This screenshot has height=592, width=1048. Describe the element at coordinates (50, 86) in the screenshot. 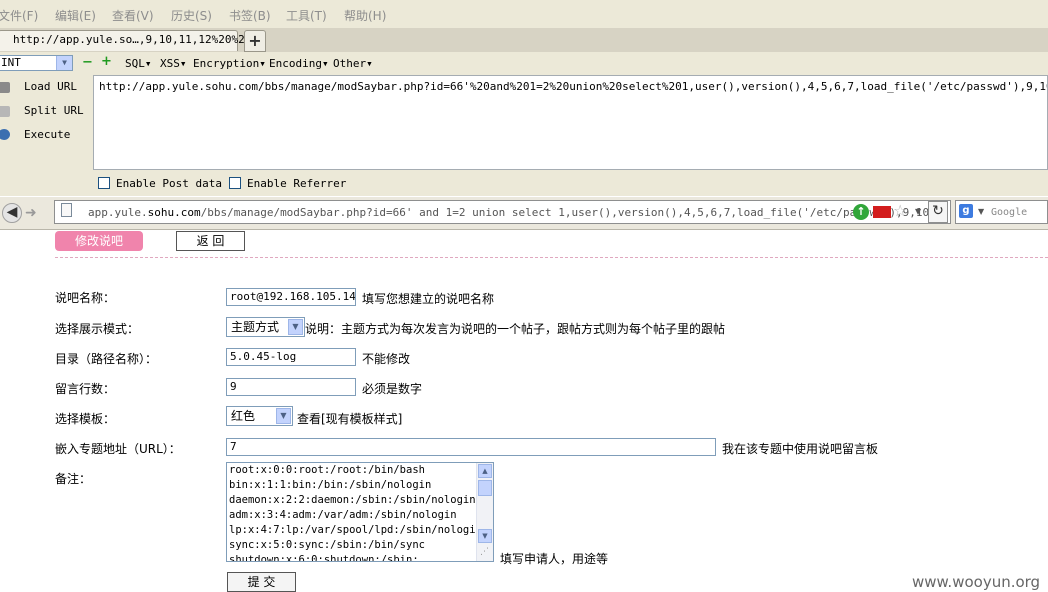

I see `load-url-button: Load URL` at that location.